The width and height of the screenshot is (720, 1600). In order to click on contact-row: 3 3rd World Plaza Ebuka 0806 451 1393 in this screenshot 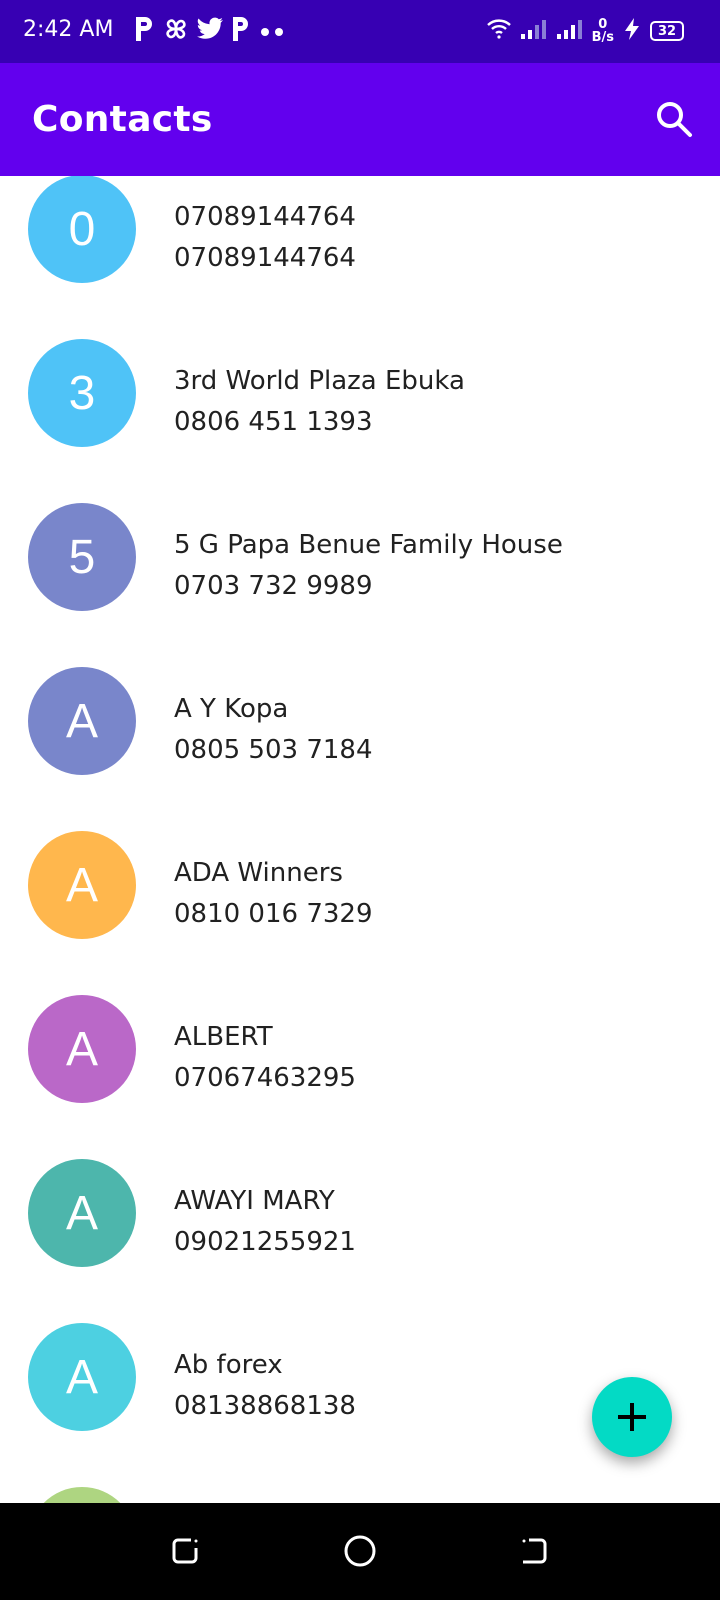, I will do `click(360, 394)`.